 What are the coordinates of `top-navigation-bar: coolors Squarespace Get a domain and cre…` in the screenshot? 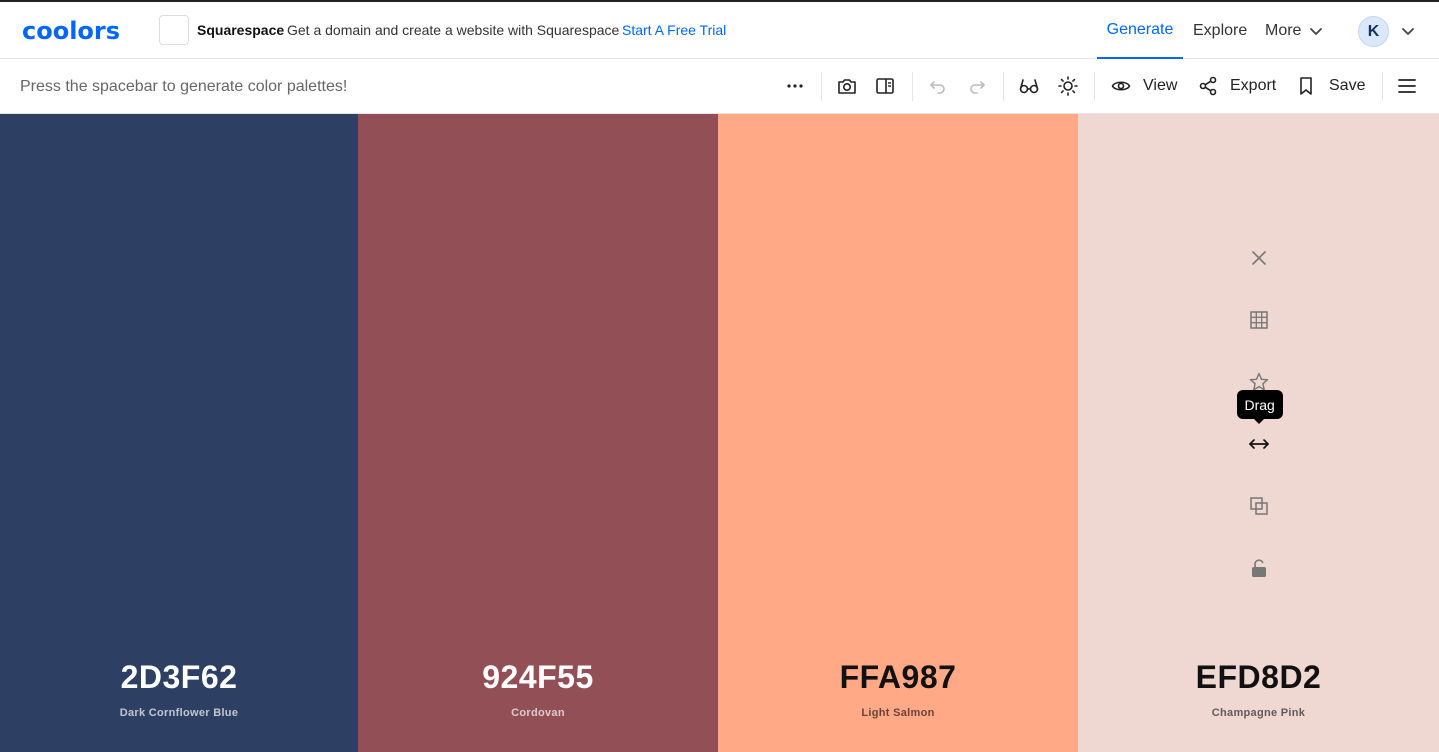 It's located at (719, 29).